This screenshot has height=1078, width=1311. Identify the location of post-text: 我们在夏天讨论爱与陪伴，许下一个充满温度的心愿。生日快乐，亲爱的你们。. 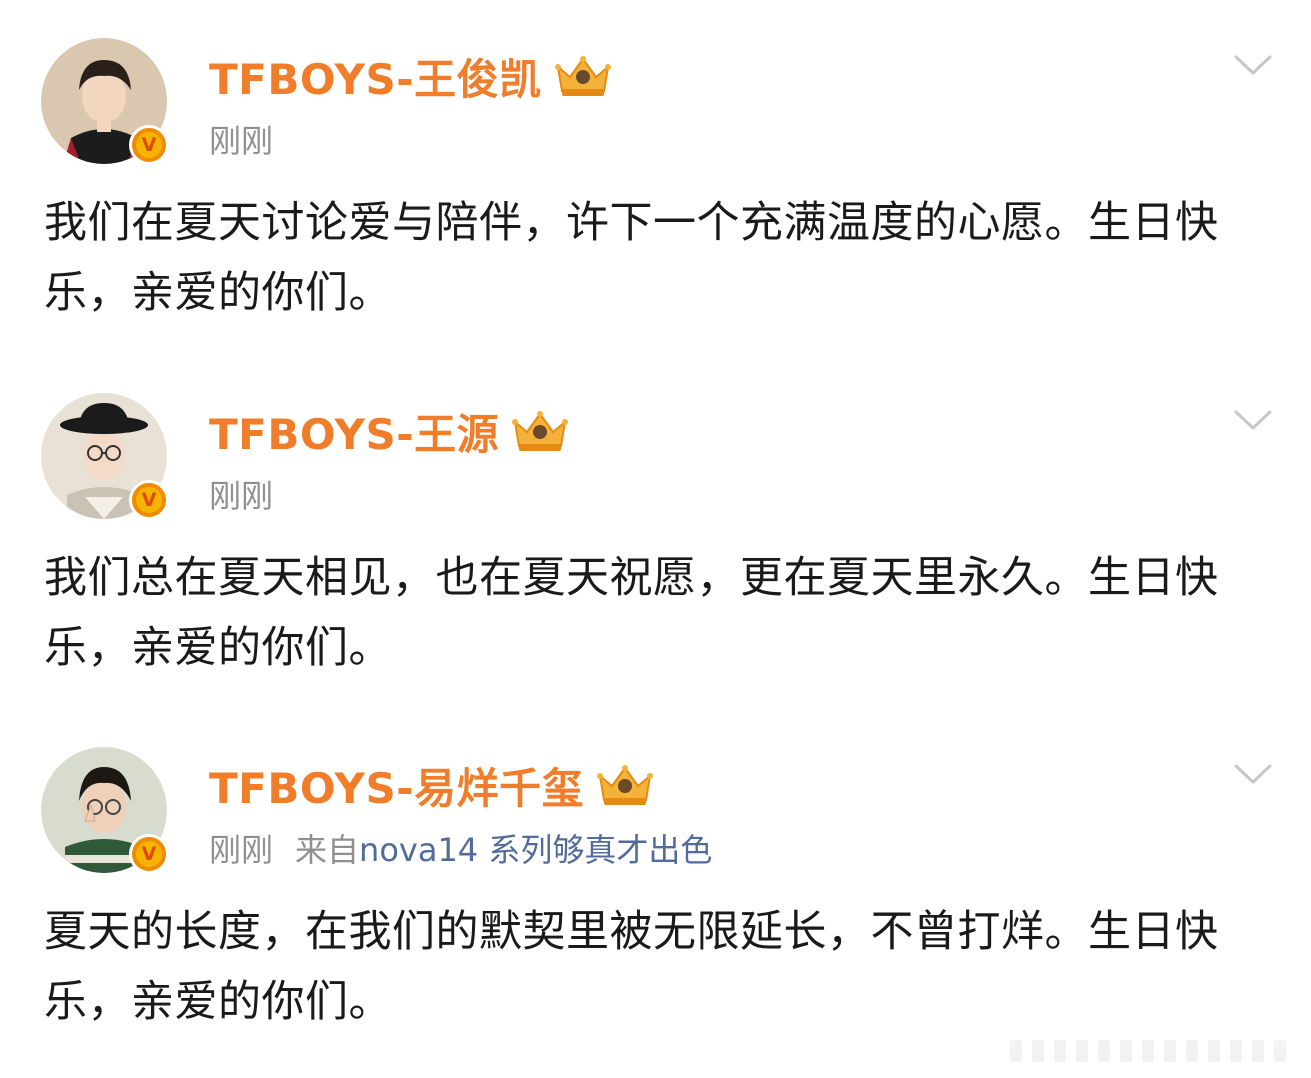
(631, 258).